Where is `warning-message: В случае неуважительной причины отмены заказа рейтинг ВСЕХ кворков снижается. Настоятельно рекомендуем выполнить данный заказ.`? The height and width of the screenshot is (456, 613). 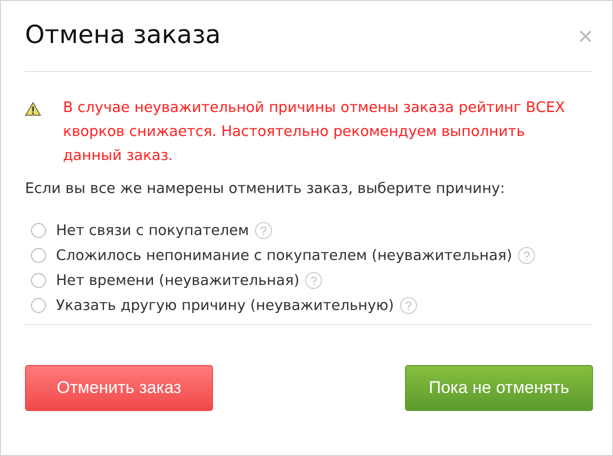 warning-message: В случае неуважительной причины отмены заказа рейтинг ВСЕХ кворков снижается. Настоятельно рекомендуем выполнить данный заказ. is located at coordinates (314, 132).